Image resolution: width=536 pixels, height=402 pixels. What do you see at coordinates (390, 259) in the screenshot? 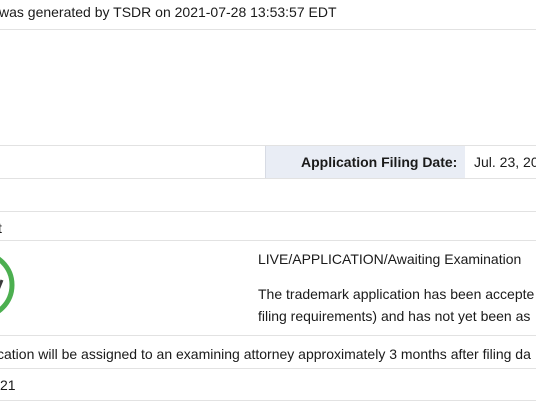
I see `status-title: LIVE/APPLICATION/Awaiting Examination` at bounding box center [390, 259].